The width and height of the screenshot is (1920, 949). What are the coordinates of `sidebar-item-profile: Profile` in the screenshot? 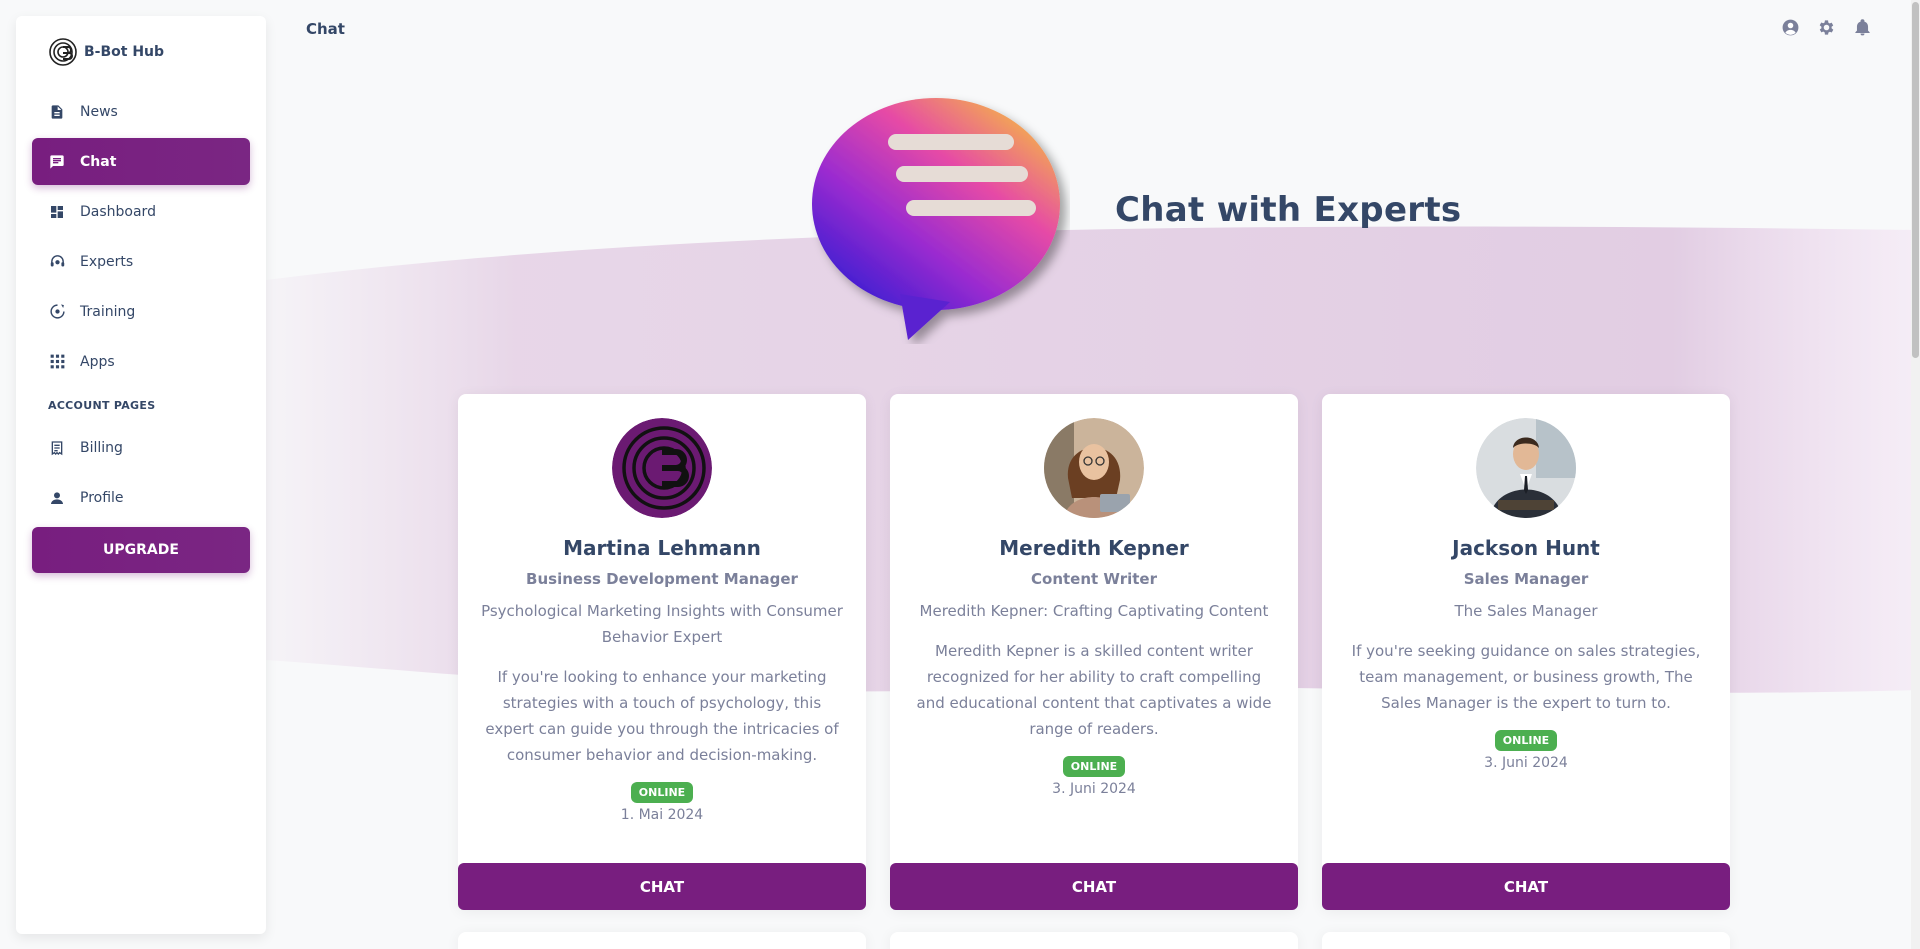 It's located at (141, 497).